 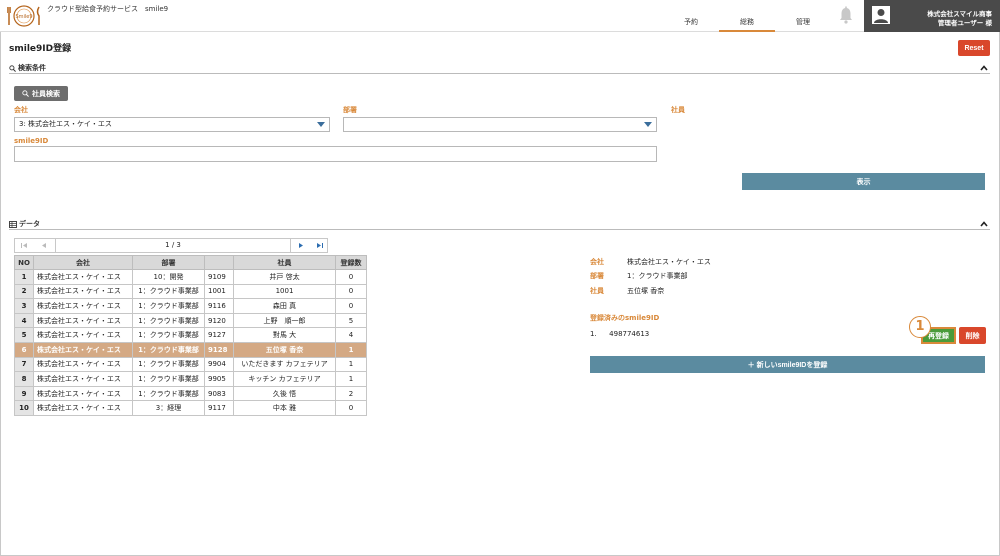 What do you see at coordinates (284, 320) in the screenshot?
I see `cell-employee: 上野 順一郎` at bounding box center [284, 320].